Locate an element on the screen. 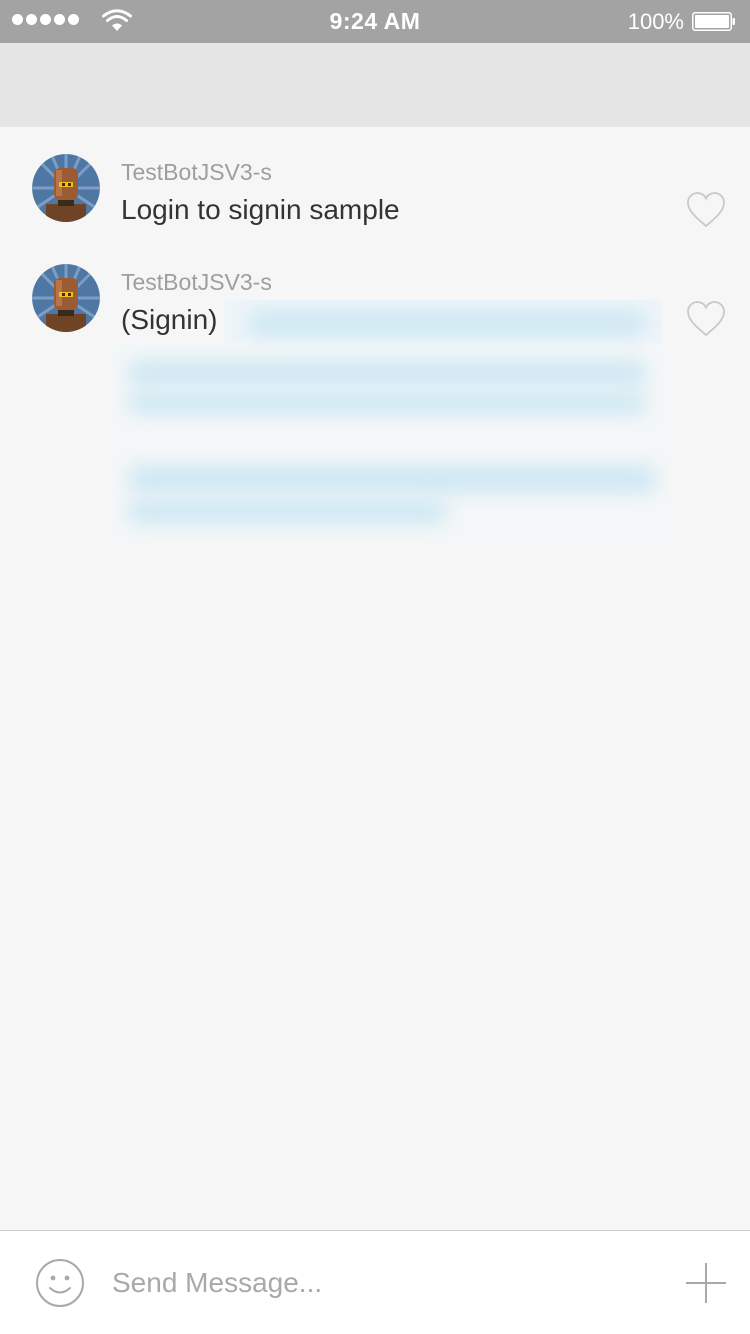 The width and height of the screenshot is (750, 1334). blurred-signin-card is located at coordinates (388, 421).